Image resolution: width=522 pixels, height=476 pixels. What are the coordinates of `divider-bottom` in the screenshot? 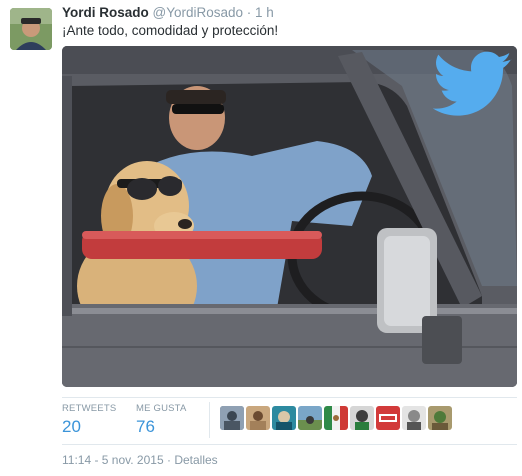 It's located at (289, 444).